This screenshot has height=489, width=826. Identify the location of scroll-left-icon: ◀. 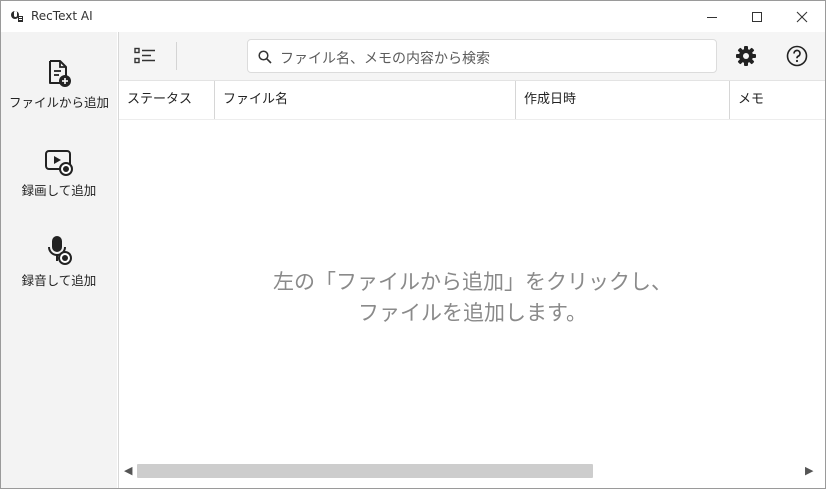
(128, 470).